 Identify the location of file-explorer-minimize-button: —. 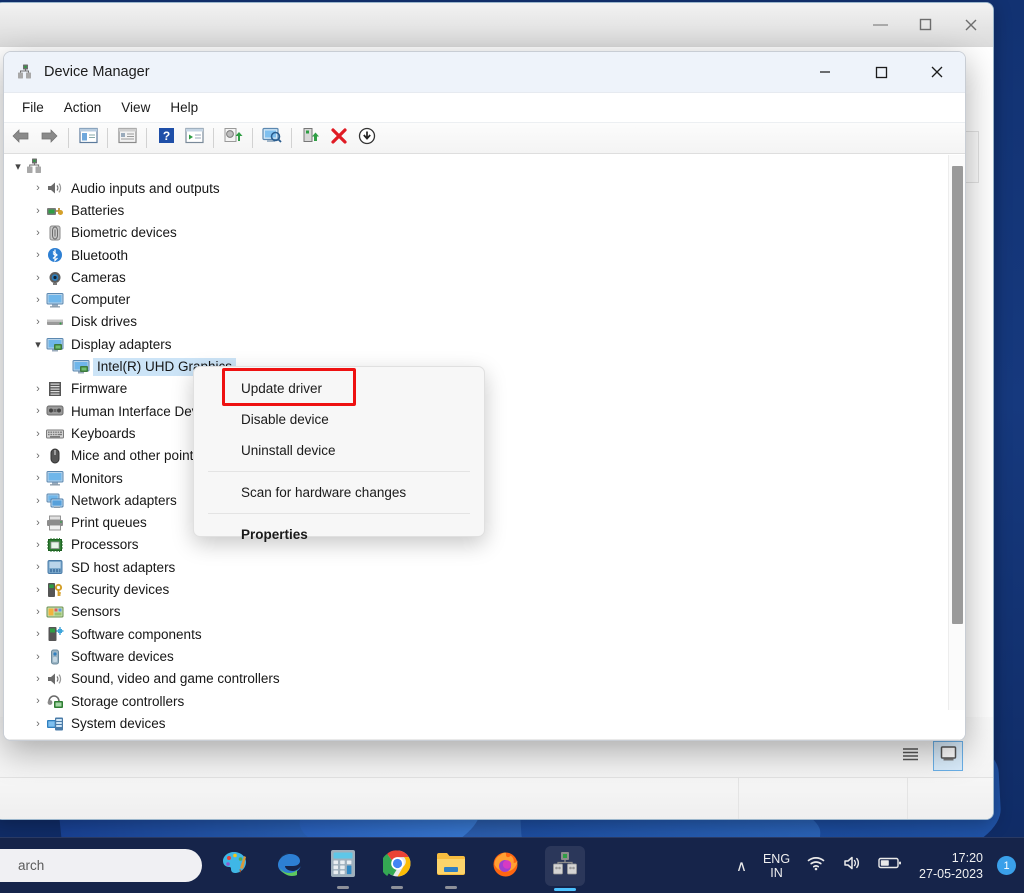
(880, 25).